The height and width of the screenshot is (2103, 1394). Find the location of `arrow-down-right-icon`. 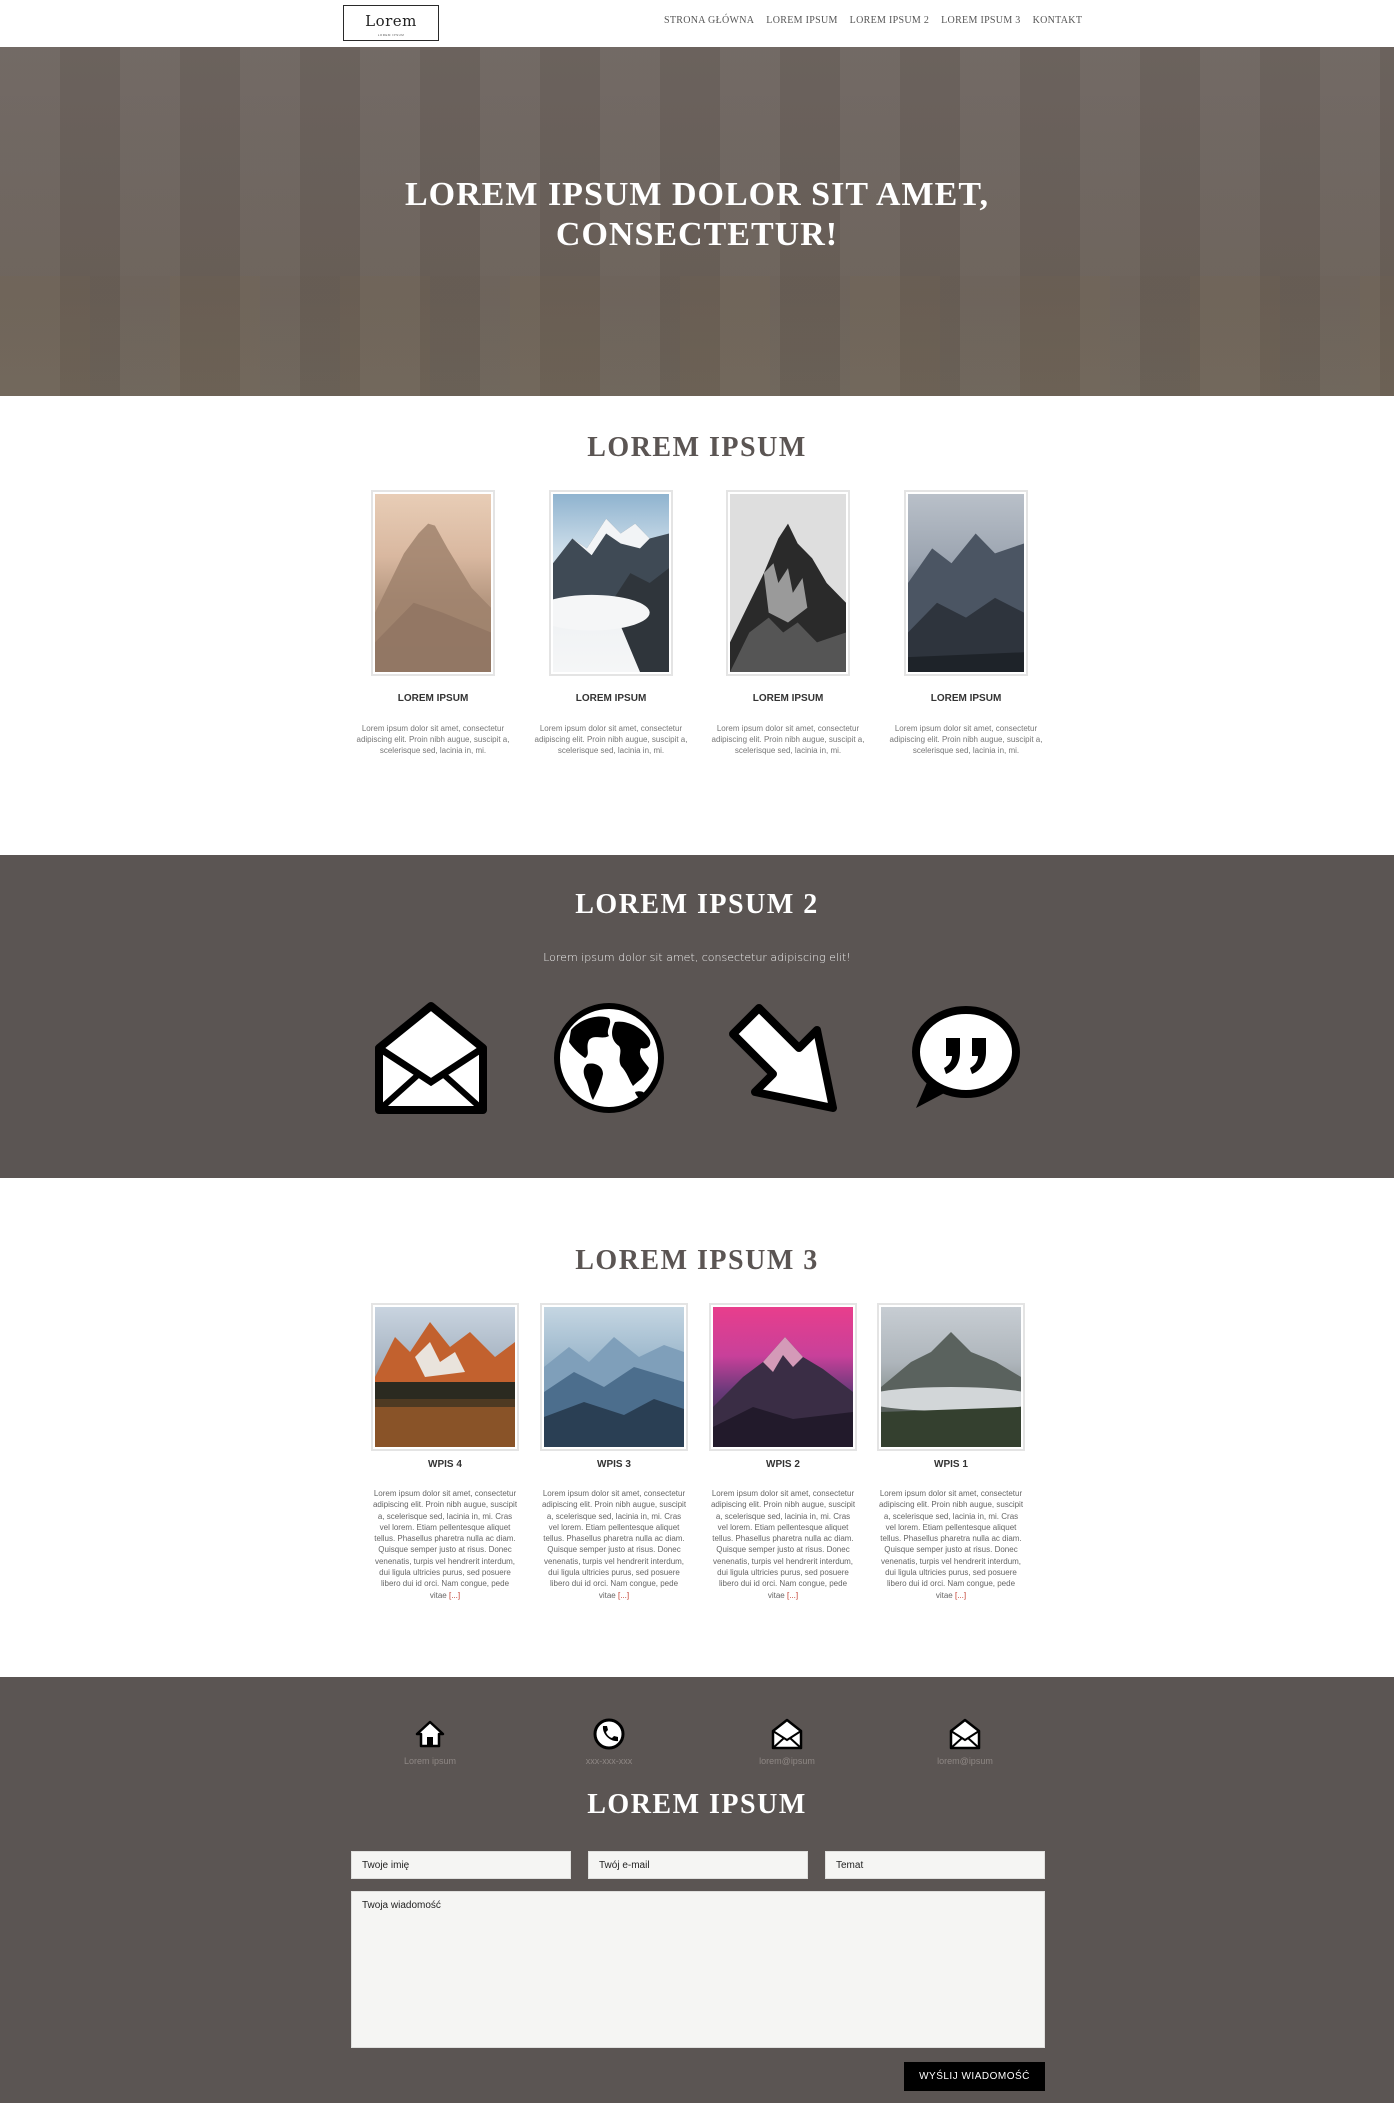

arrow-down-right-icon is located at coordinates (787, 1058).